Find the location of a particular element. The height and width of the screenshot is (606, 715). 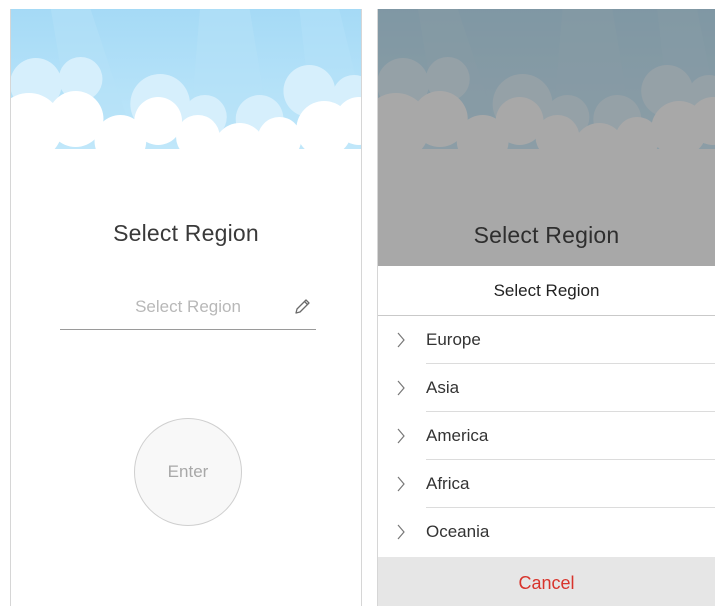

sky-clouds-illustration is located at coordinates (186, 94).